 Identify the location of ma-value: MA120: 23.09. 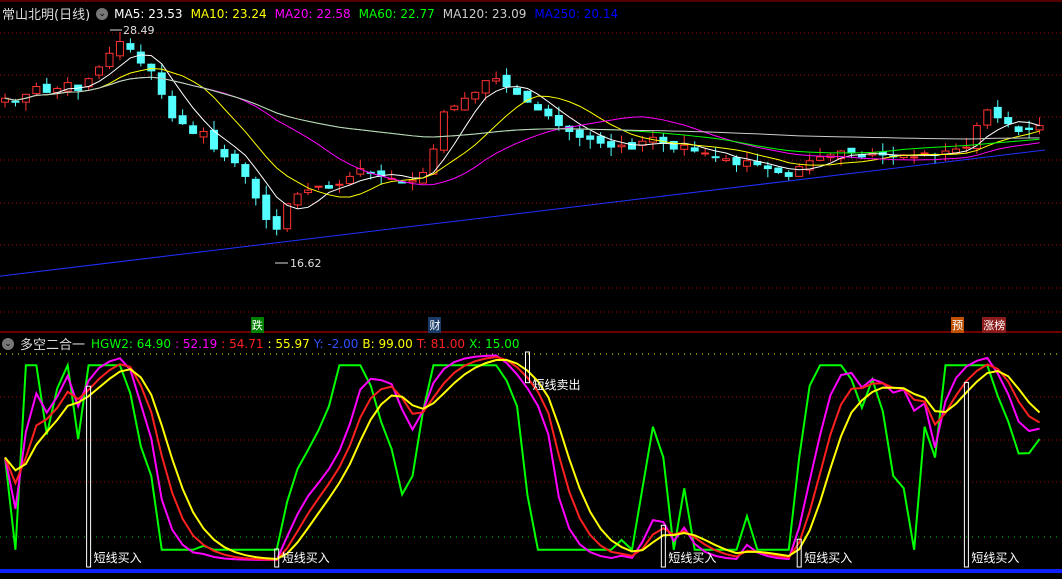
(484, 13).